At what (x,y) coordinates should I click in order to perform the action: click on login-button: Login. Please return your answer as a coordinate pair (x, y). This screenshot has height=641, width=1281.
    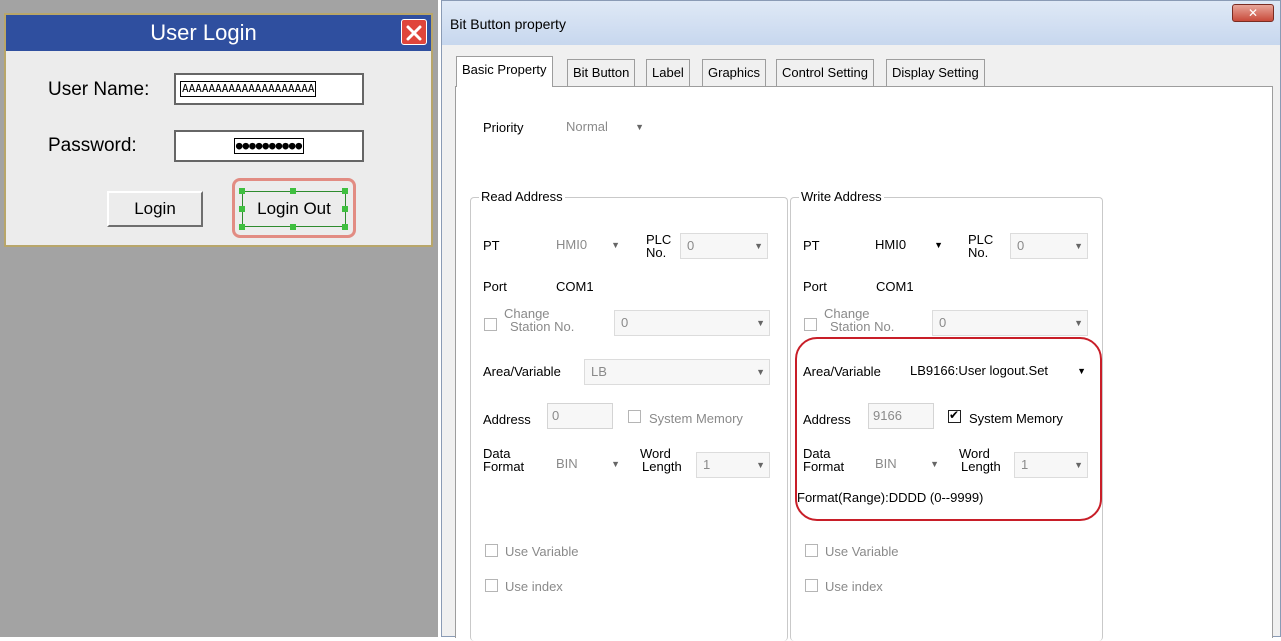
    Looking at the image, I should click on (155, 209).